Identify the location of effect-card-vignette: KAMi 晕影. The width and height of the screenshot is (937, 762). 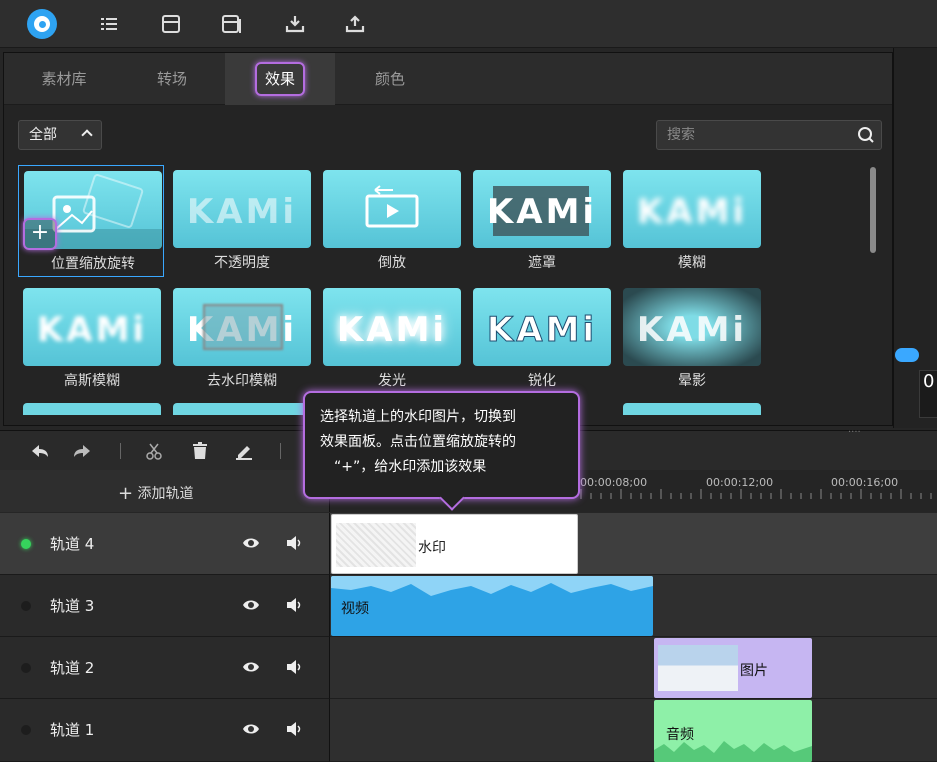
(691, 339).